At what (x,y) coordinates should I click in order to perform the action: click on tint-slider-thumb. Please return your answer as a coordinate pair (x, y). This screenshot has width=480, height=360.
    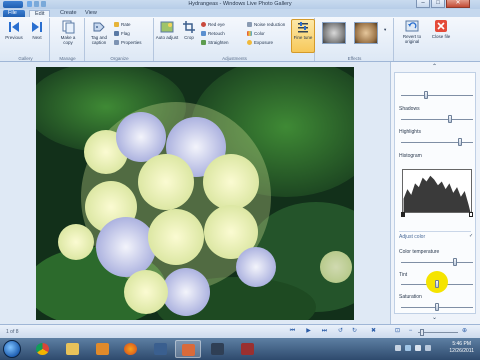
    Looking at the image, I should click on (437, 284).